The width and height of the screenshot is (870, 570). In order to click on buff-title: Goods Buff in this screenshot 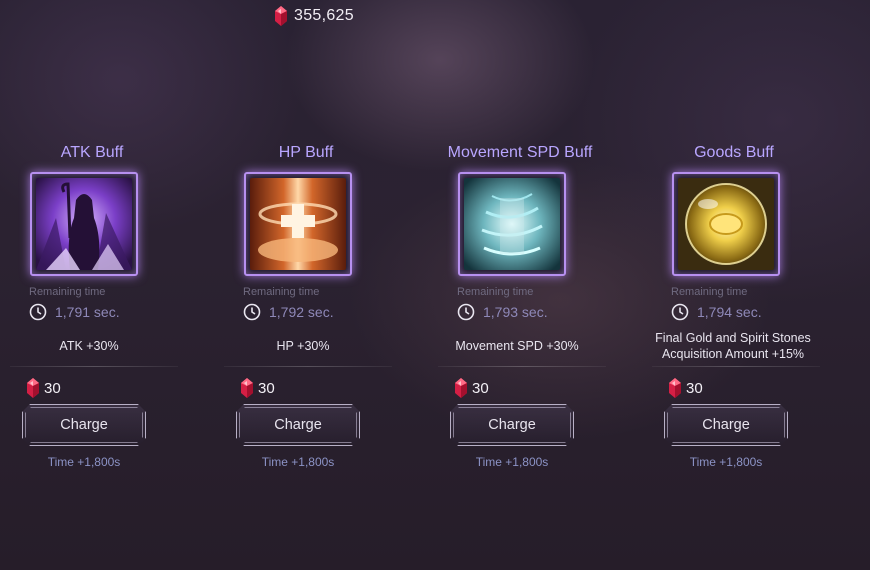, I will do `click(734, 152)`.